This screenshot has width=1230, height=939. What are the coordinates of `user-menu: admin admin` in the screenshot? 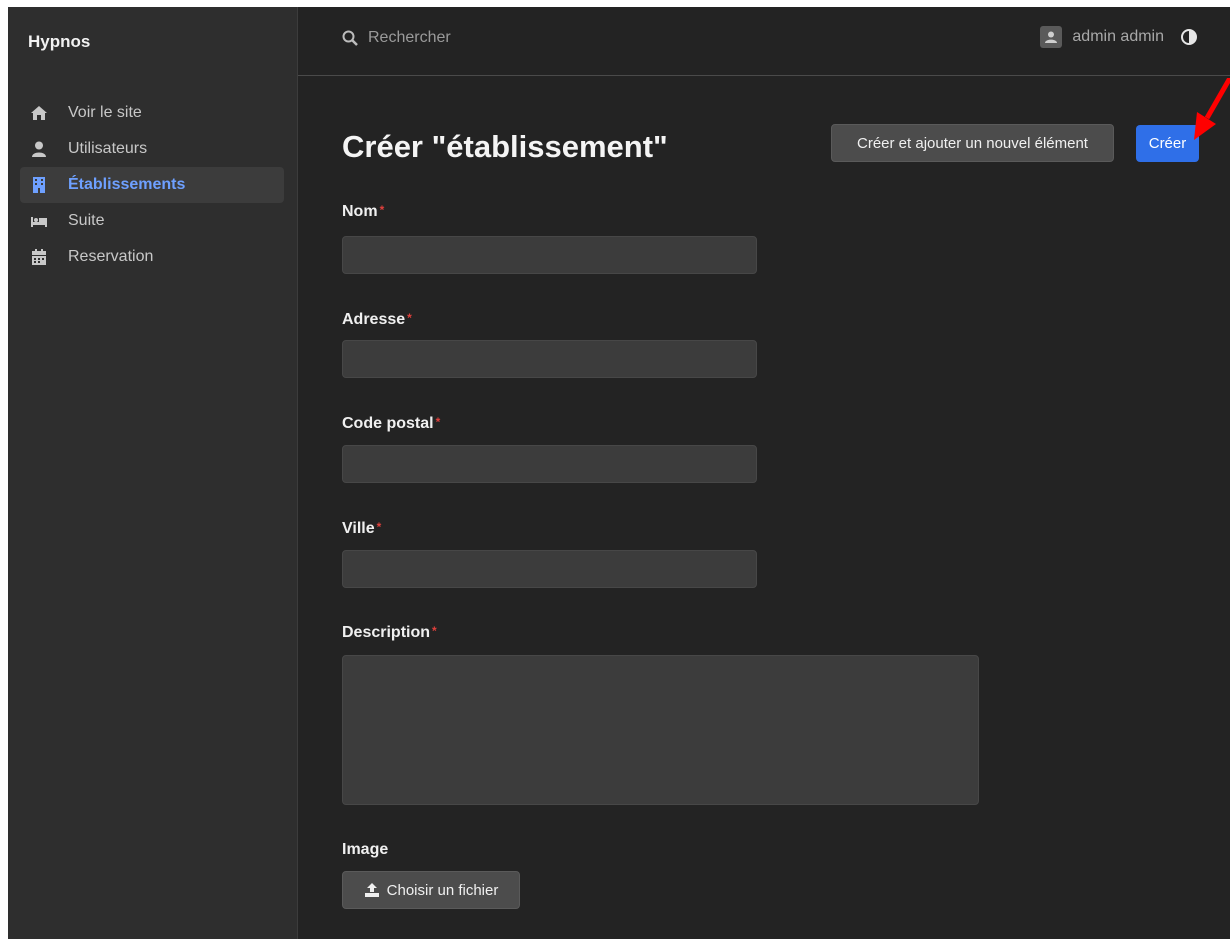 It's located at (1119, 37).